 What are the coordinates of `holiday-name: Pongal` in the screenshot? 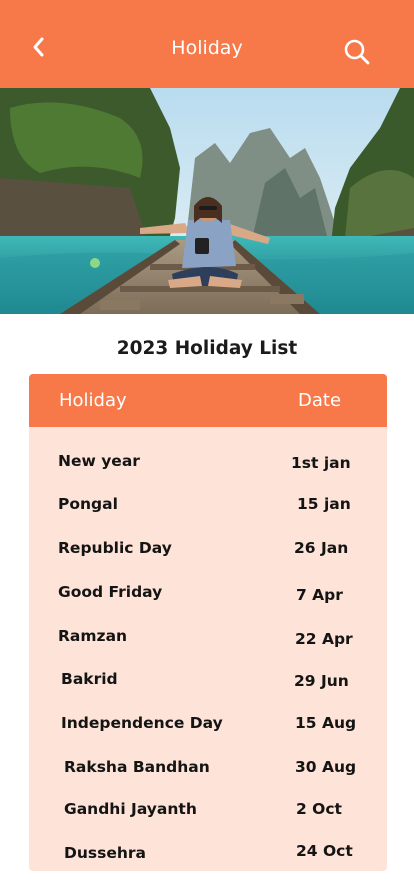 It's located at (88, 504).